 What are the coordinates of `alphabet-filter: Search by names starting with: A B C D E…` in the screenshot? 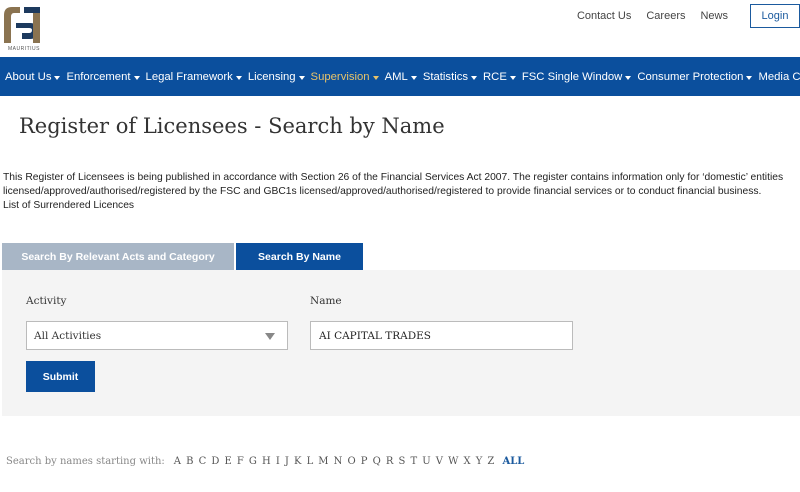 It's located at (265, 461).